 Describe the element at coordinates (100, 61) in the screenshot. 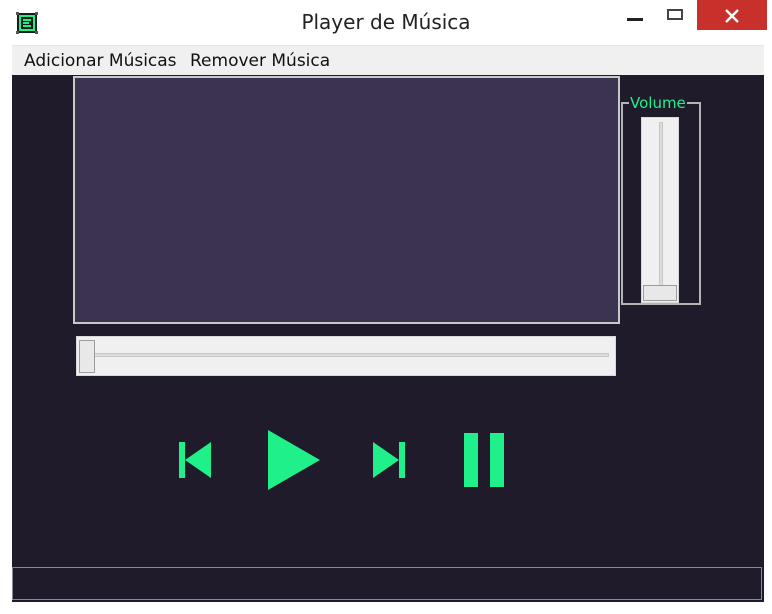

I see `menu-add-songs: Adicionar Músicas` at that location.